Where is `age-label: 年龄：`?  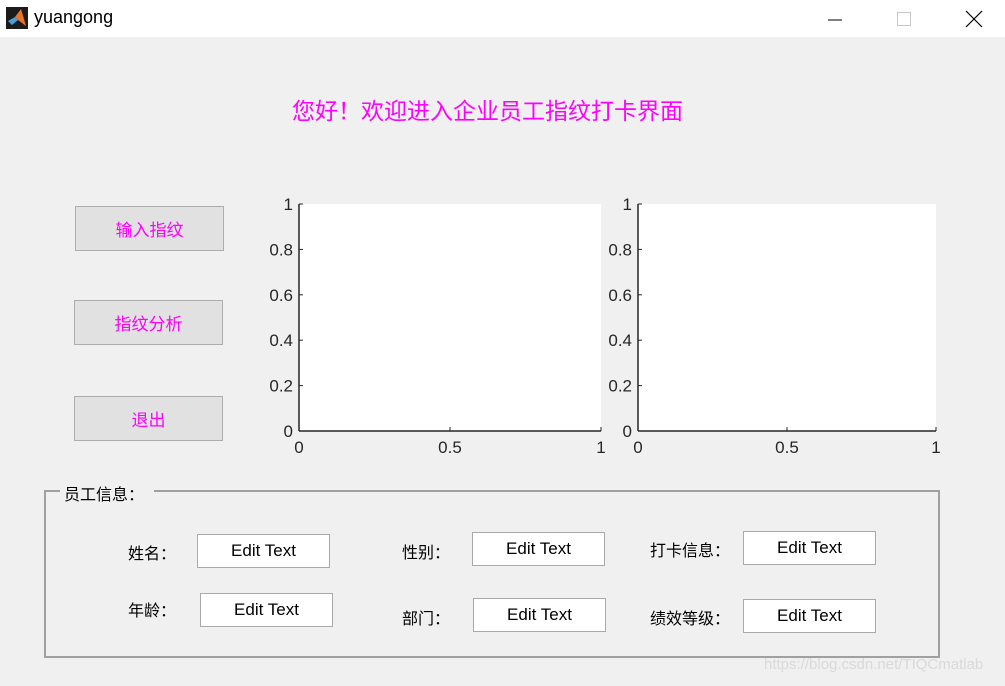
age-label: 年龄： is located at coordinates (152, 610).